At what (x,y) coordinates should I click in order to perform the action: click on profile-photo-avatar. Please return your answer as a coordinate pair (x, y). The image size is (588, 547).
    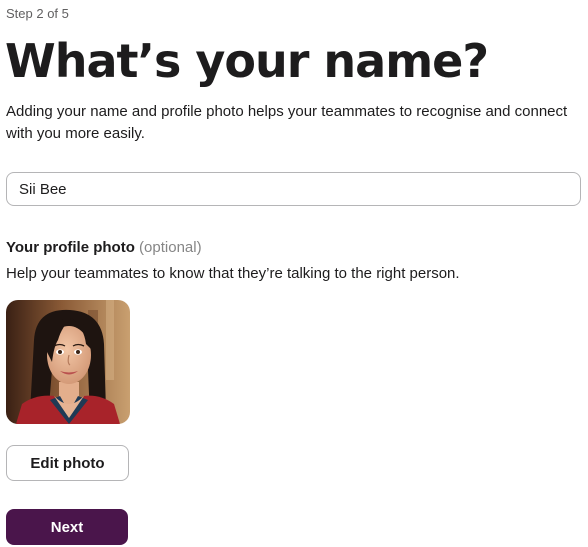
    Looking at the image, I should click on (68, 362).